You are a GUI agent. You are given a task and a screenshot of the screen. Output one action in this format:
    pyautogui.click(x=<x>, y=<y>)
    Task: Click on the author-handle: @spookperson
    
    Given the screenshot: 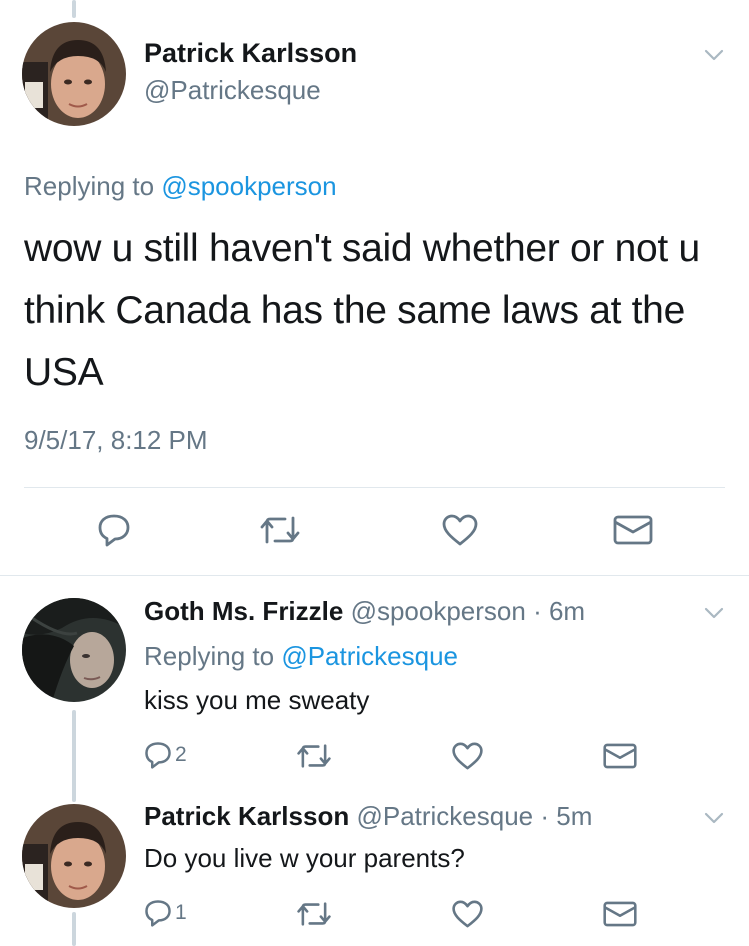 What is the action you would take?
    pyautogui.click(x=438, y=611)
    